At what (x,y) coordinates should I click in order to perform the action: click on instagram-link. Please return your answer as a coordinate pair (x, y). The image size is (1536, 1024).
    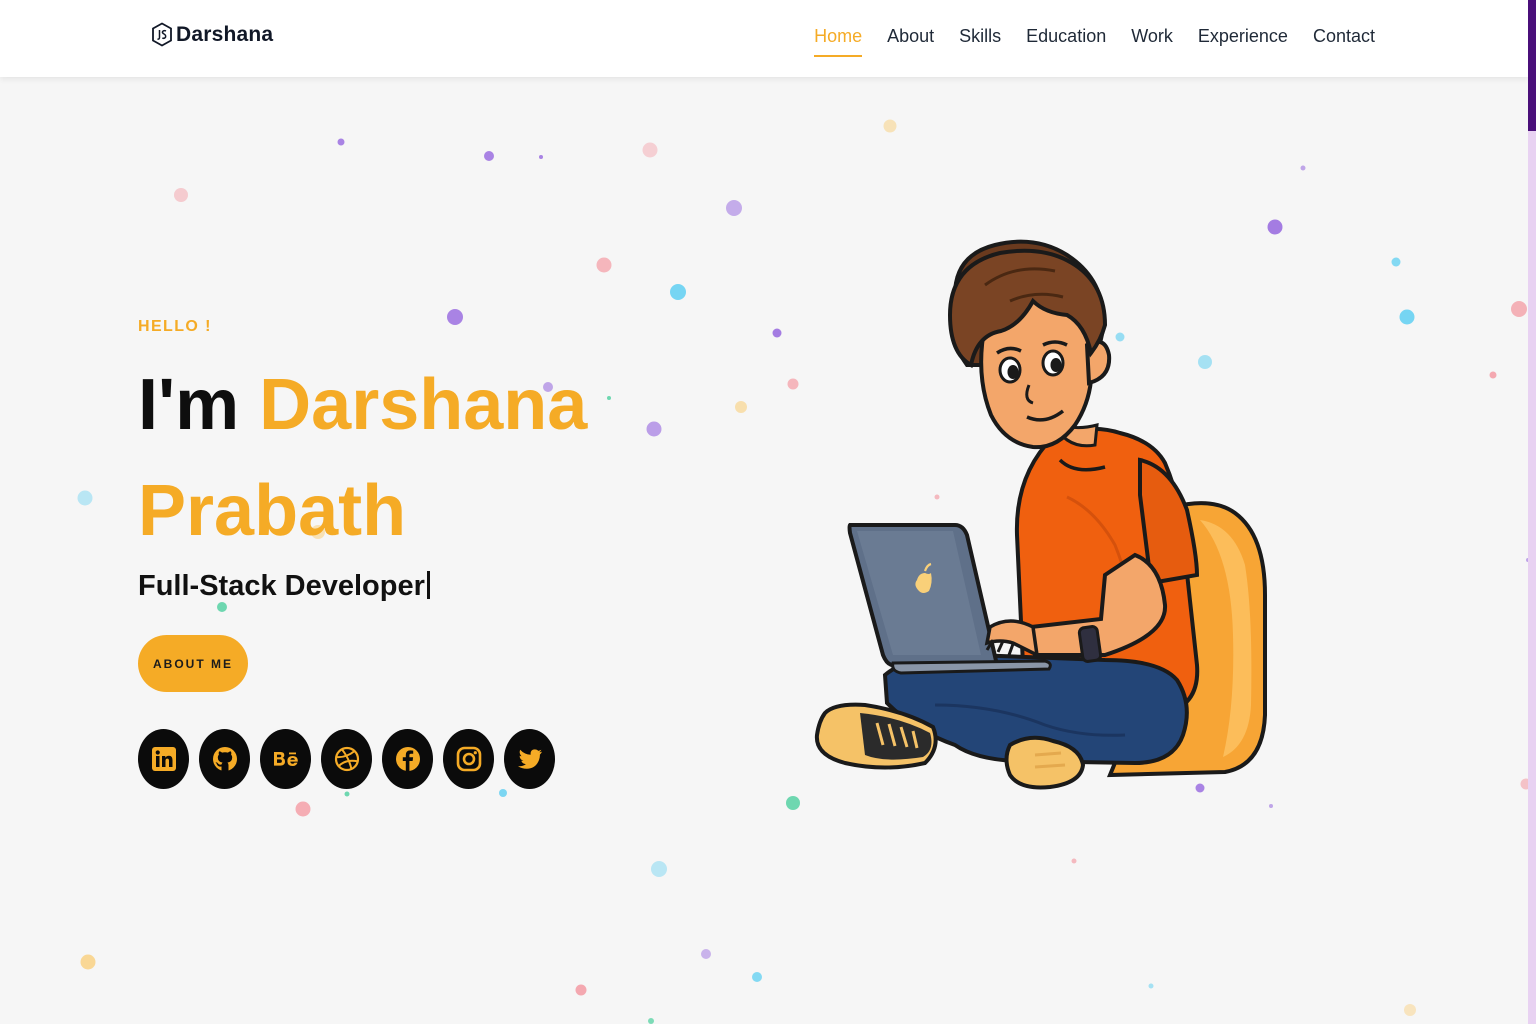
    Looking at the image, I should click on (468, 759).